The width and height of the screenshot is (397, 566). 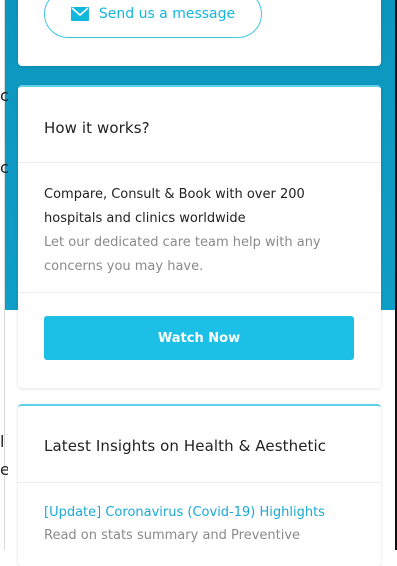 What do you see at coordinates (79, 14) in the screenshot?
I see `envelope-icon` at bounding box center [79, 14].